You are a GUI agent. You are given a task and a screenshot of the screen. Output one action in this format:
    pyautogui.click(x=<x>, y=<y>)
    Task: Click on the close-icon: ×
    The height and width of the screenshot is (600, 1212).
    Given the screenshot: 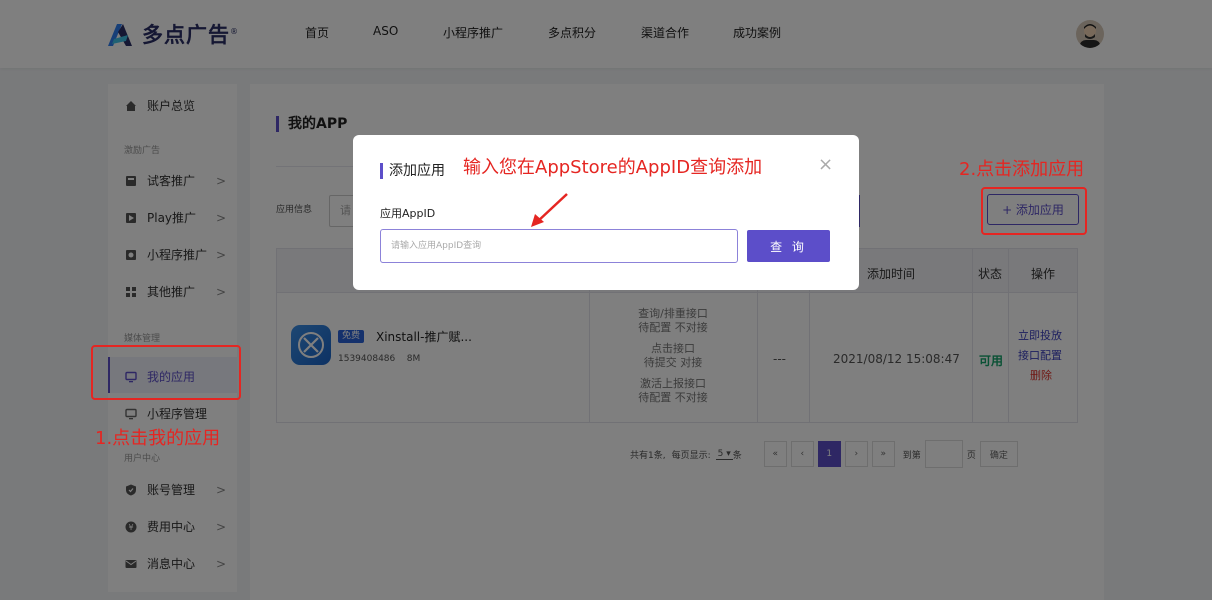 What is the action you would take?
    pyautogui.click(x=825, y=164)
    